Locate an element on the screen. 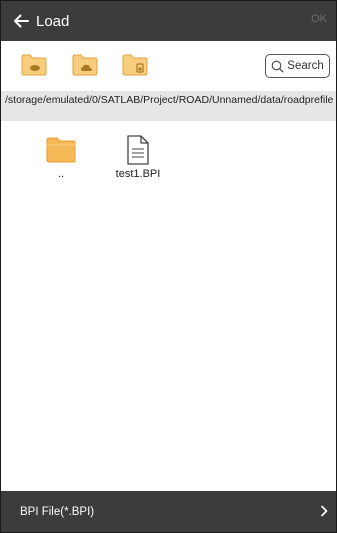 The image size is (337, 533). search-label: Search is located at coordinates (305, 66).